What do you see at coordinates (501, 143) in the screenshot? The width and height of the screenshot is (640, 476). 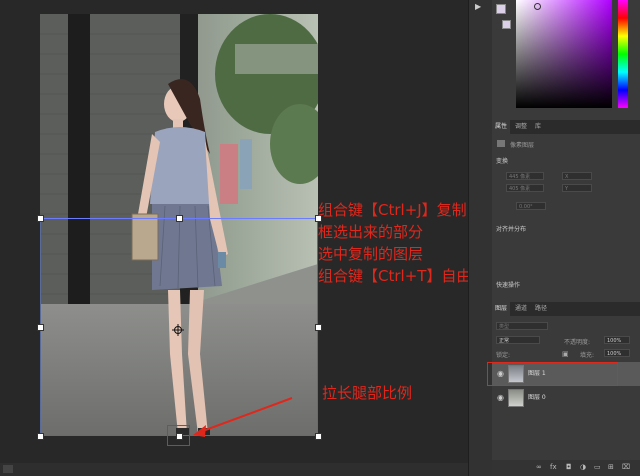 I see `pixel-layer-icon` at bounding box center [501, 143].